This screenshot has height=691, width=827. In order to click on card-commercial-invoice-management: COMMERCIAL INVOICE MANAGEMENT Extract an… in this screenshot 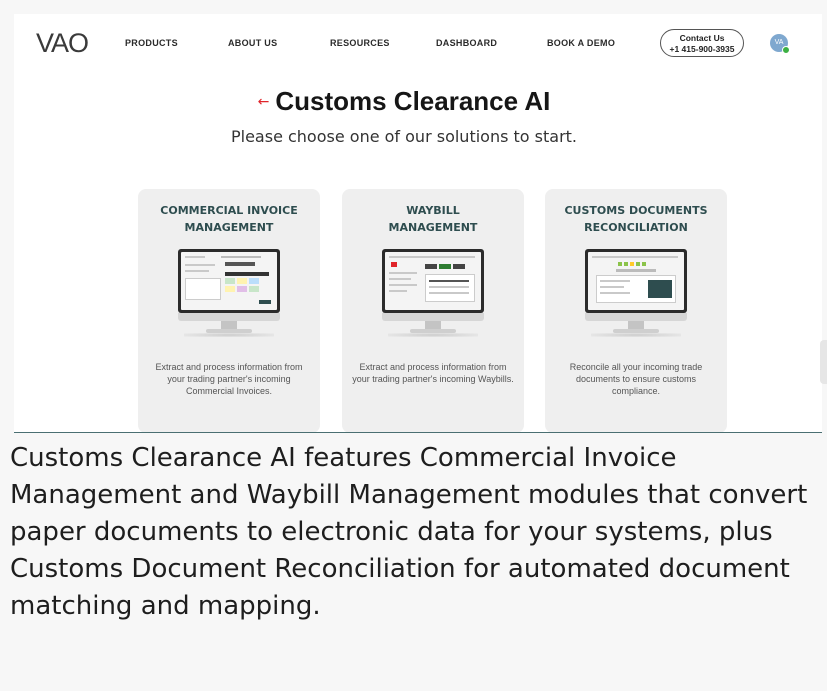, I will do `click(229, 310)`.